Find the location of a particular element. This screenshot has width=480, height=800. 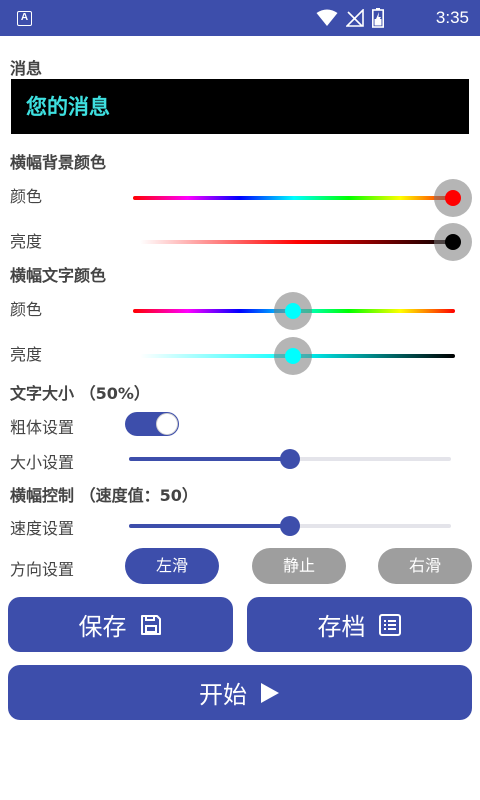

bg-color-hue-slider is located at coordinates (294, 198).